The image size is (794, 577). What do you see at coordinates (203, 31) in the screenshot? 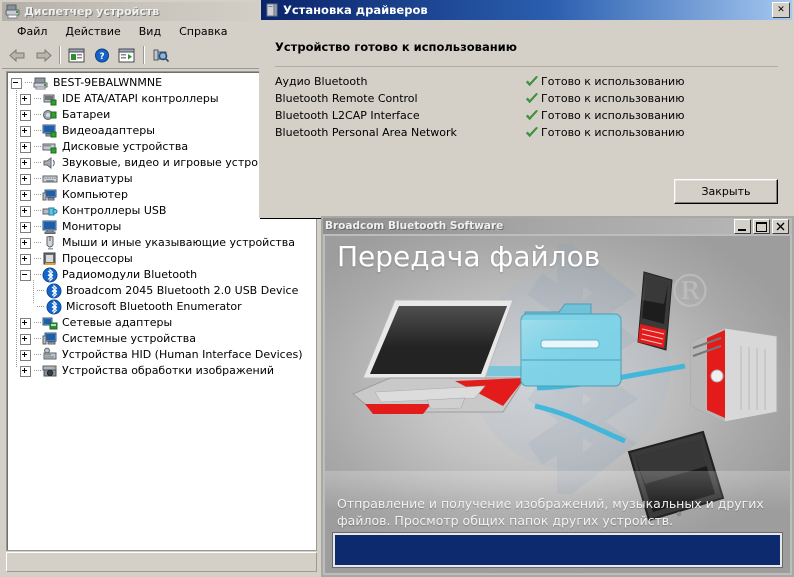
I see `menu-item-help: Справка` at bounding box center [203, 31].